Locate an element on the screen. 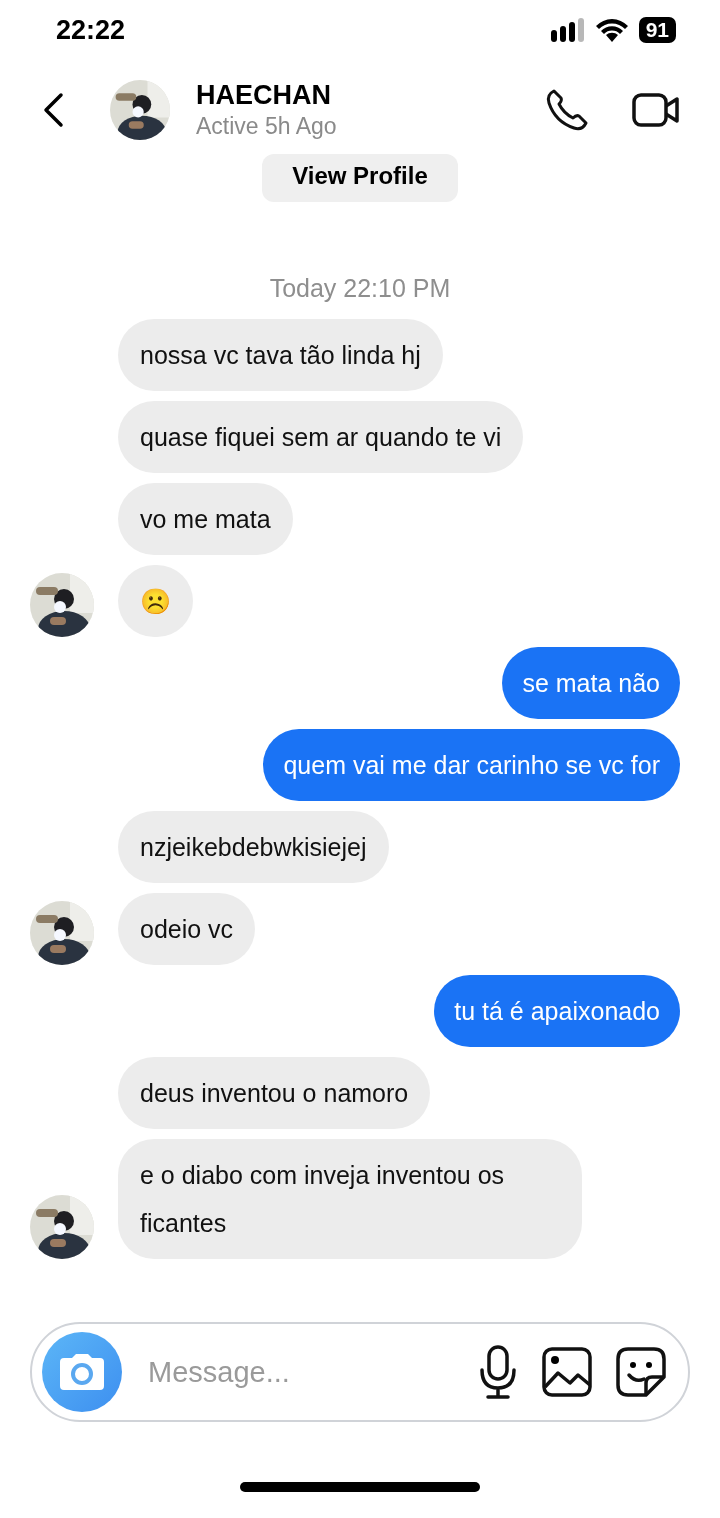 This screenshot has width=720, height=1518. sent-message: quem vai me dar carinho se vc for is located at coordinates (471, 765).